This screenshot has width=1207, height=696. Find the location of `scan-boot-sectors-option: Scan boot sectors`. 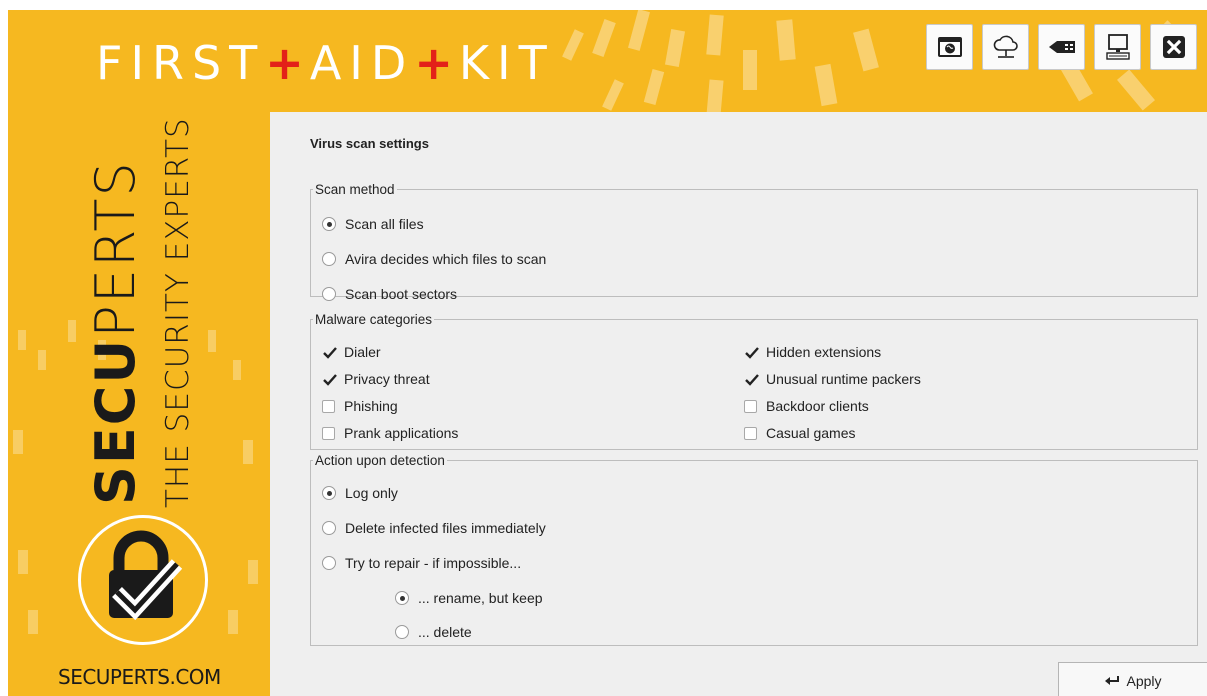

scan-boot-sectors-option: Scan boot sectors is located at coordinates (389, 294).